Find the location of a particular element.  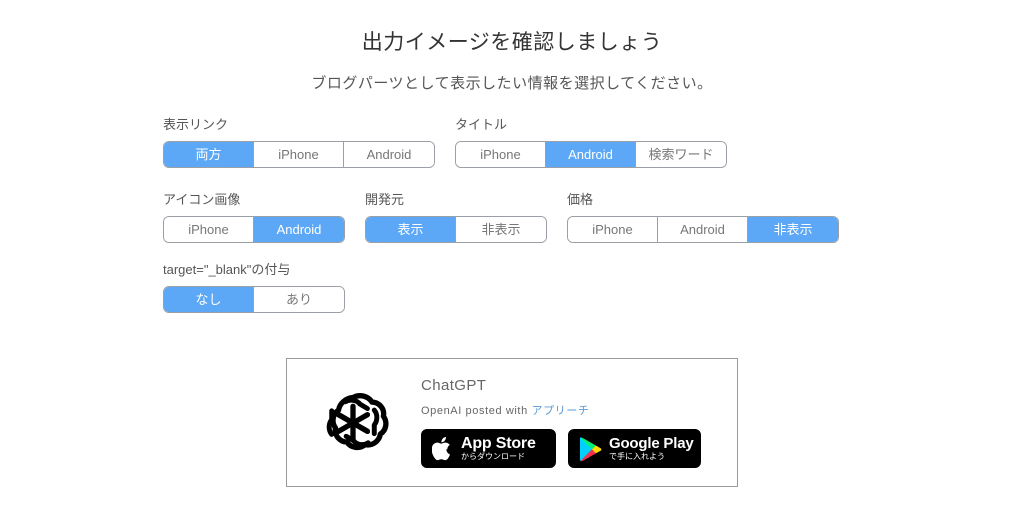

preview-meta-link: アプリーチ is located at coordinates (560, 411).